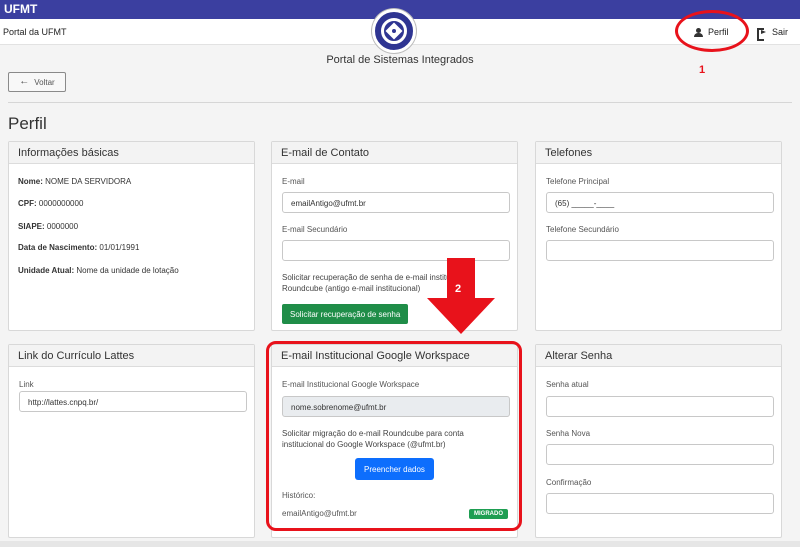 The height and width of the screenshot is (547, 800). I want to click on logout-button: Sair, so click(773, 34).